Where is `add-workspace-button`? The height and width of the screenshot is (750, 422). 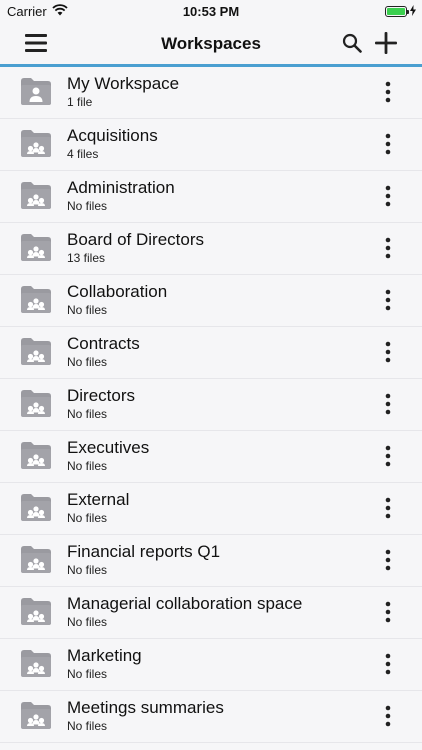 add-workspace-button is located at coordinates (386, 43).